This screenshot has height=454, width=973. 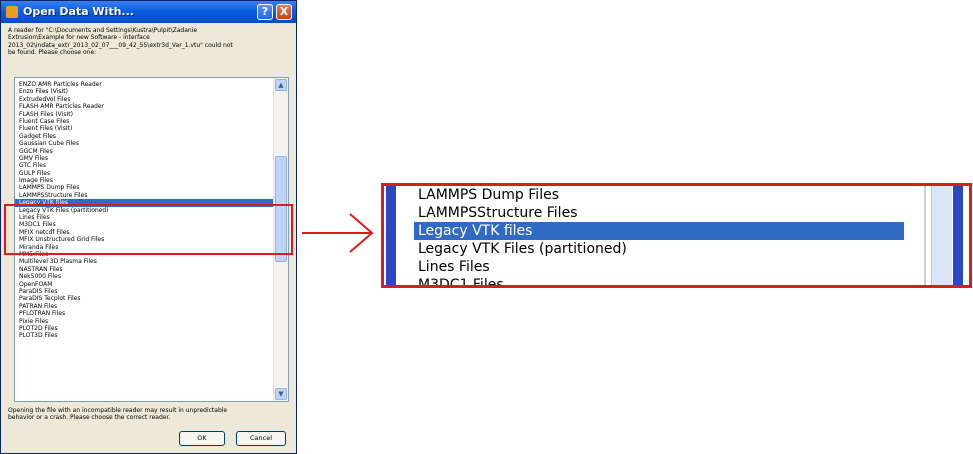 What do you see at coordinates (144, 321) in the screenshot?
I see `list-item: Pixie Files` at bounding box center [144, 321].